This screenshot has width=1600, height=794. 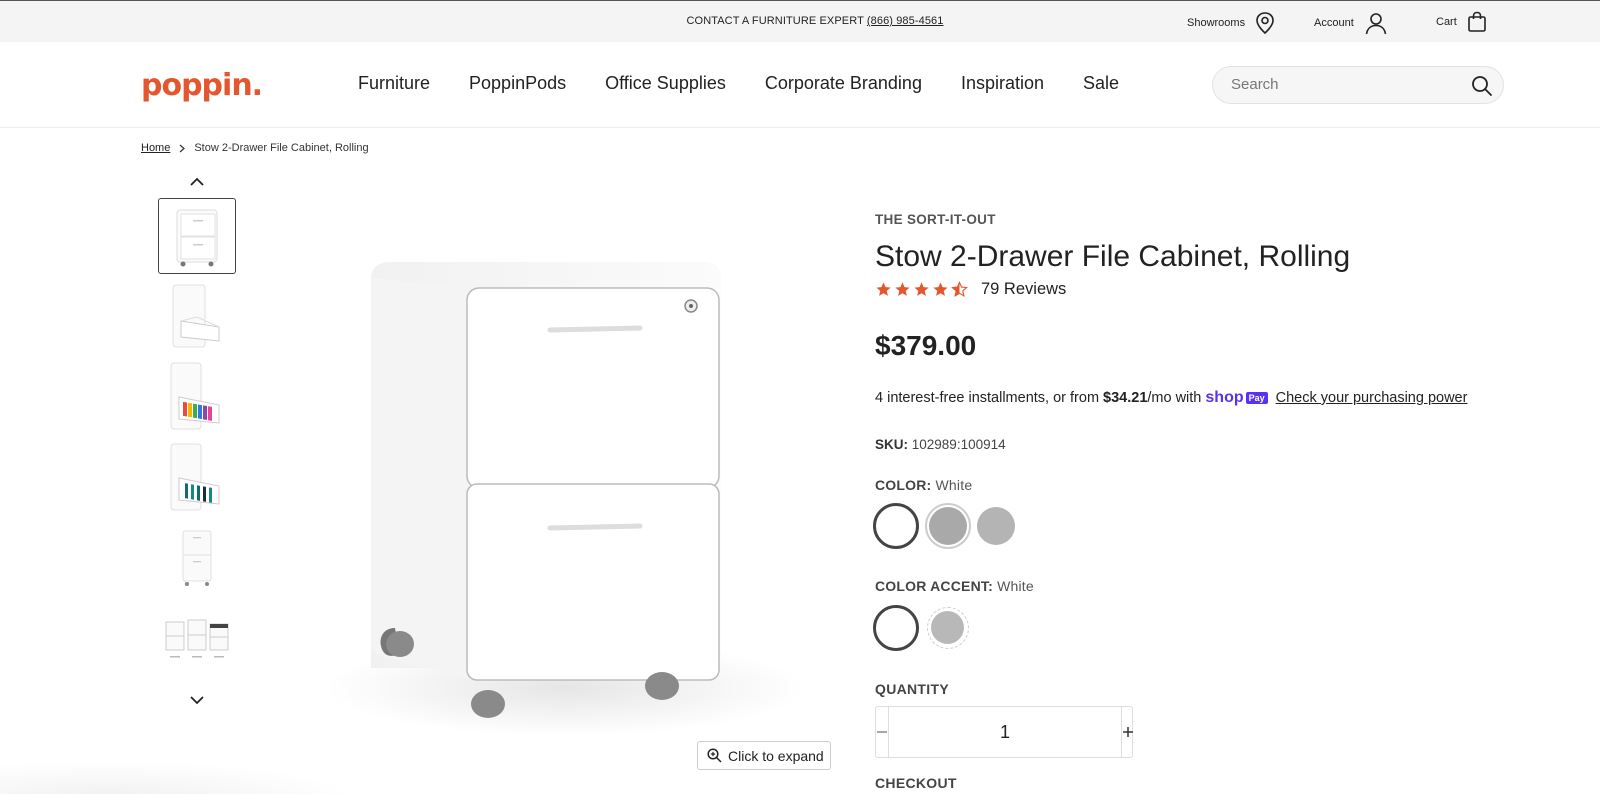 I want to click on account-link: Account, so click(x=1351, y=23).